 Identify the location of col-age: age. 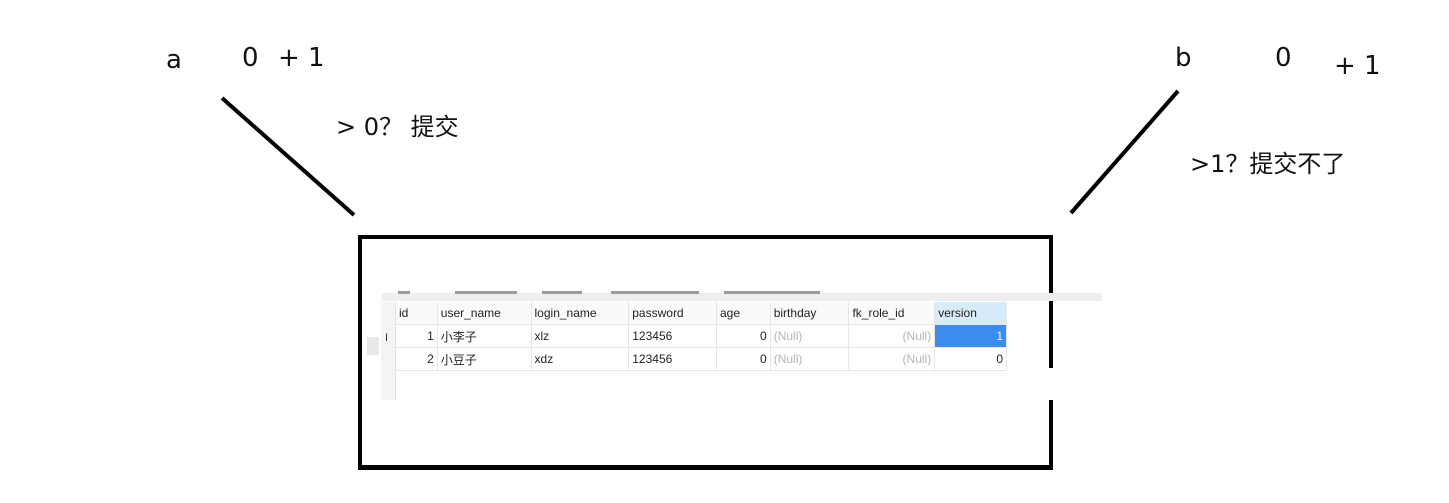
(743, 313).